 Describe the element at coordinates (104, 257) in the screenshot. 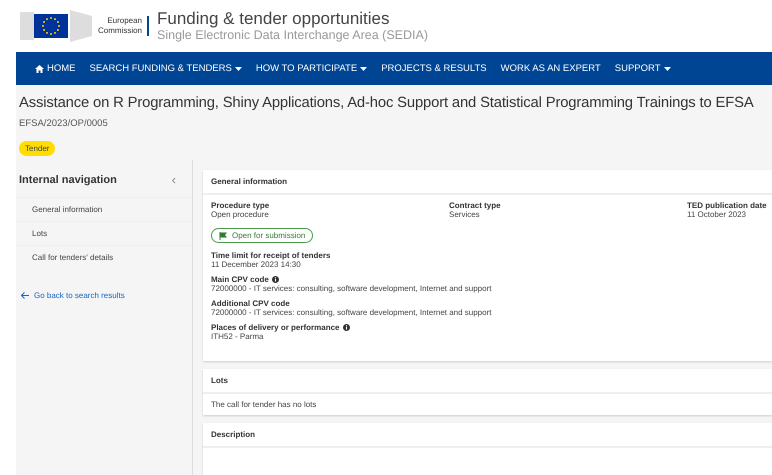

I see `sidebar-item: Call for tenders' details` at that location.